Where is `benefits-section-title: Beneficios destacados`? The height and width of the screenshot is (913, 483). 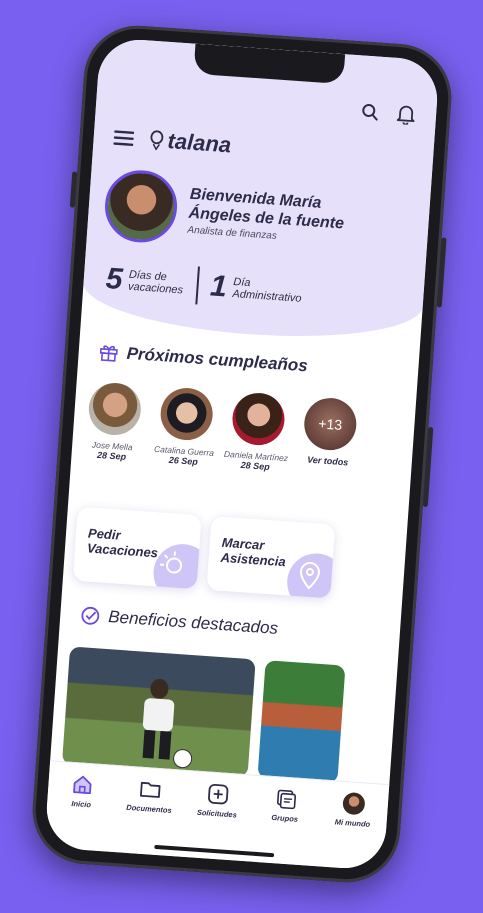 benefits-section-title: Beneficios destacados is located at coordinates (179, 622).